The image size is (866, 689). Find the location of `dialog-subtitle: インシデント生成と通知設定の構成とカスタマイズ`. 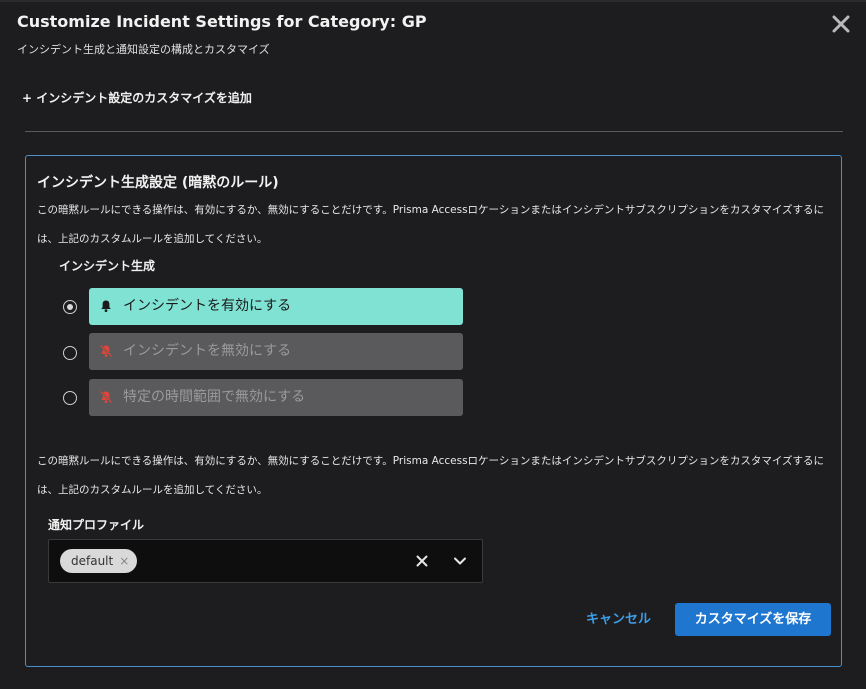

dialog-subtitle: インシデント生成と通知設定の構成とカスタマイズ is located at coordinates (143, 49).